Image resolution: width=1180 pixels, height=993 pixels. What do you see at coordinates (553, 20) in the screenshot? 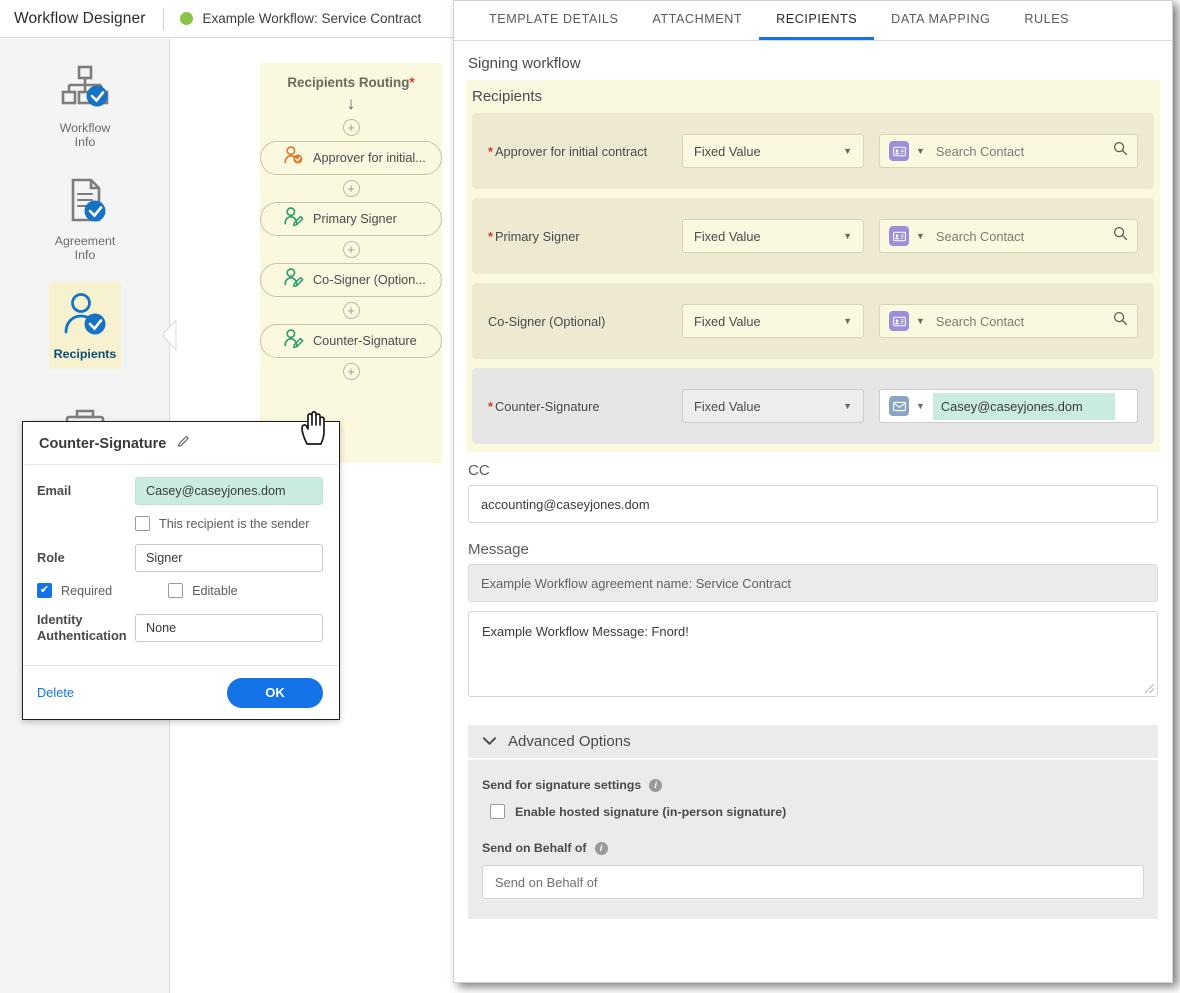
I see `tab-template-details: TEMPLATE DETAILS` at bounding box center [553, 20].